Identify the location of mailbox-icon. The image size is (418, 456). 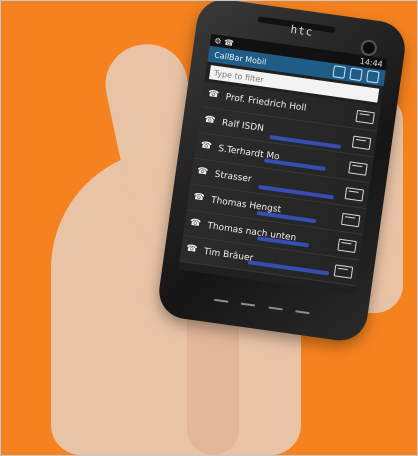
(356, 74).